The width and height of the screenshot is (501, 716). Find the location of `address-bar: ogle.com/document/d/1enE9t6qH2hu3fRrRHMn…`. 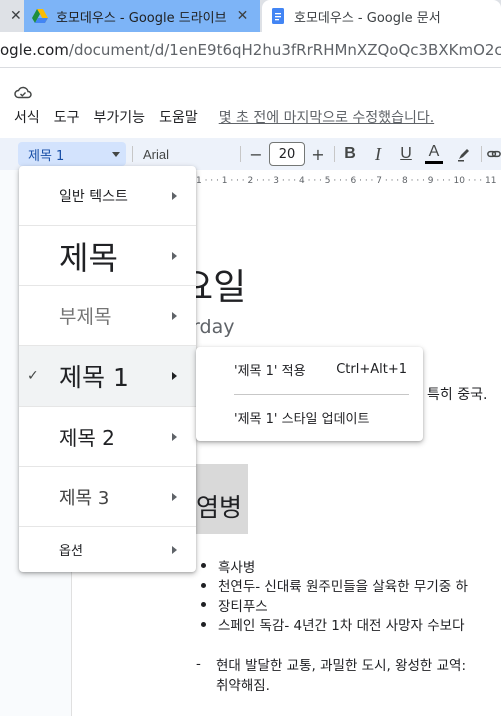

address-bar: ogle.com/document/d/1enE9t6qH2hu3fRrRHMn… is located at coordinates (250, 50).